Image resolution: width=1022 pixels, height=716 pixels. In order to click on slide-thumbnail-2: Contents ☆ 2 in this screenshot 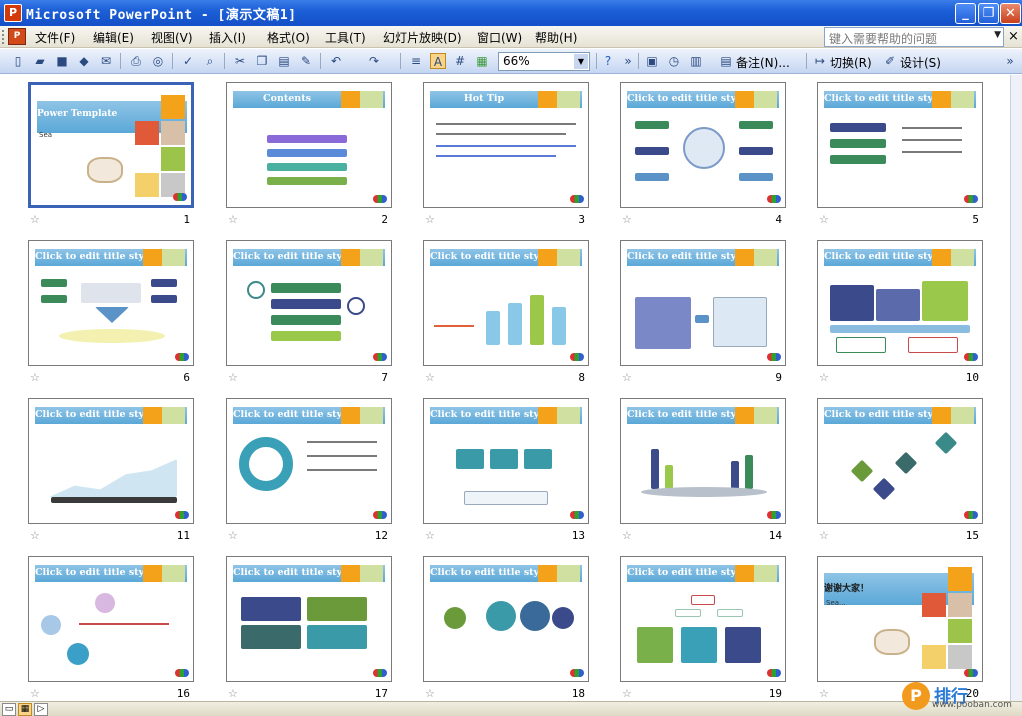, I will do `click(309, 157)`.